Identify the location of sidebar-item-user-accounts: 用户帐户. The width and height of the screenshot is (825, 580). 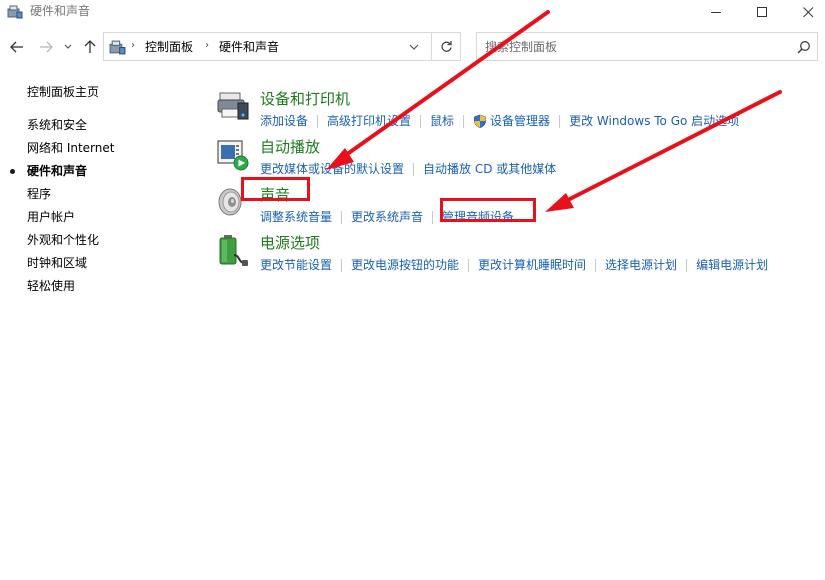
(51, 217).